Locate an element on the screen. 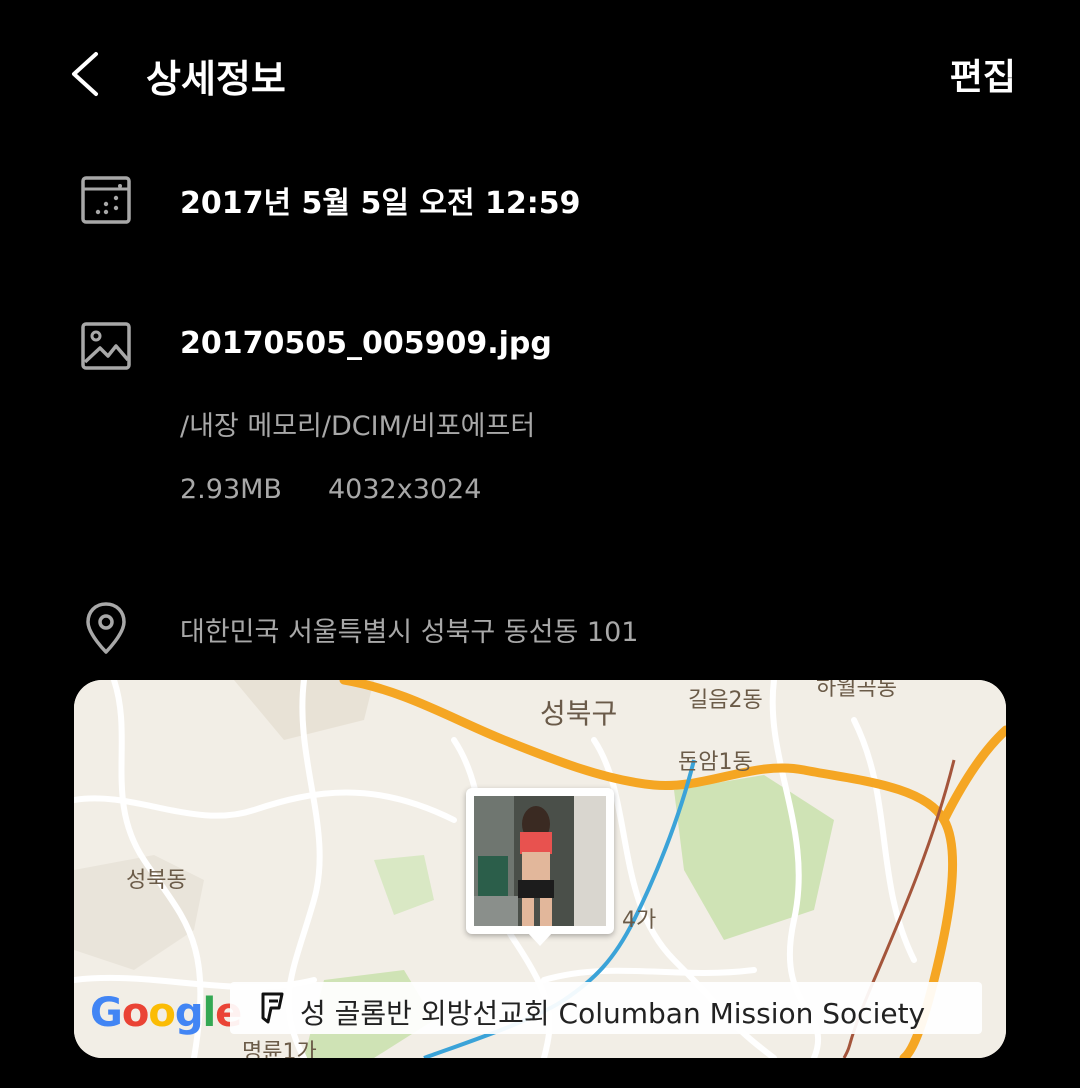 The height and width of the screenshot is (1088, 1080). foursquare-icon is located at coordinates (272, 1008).